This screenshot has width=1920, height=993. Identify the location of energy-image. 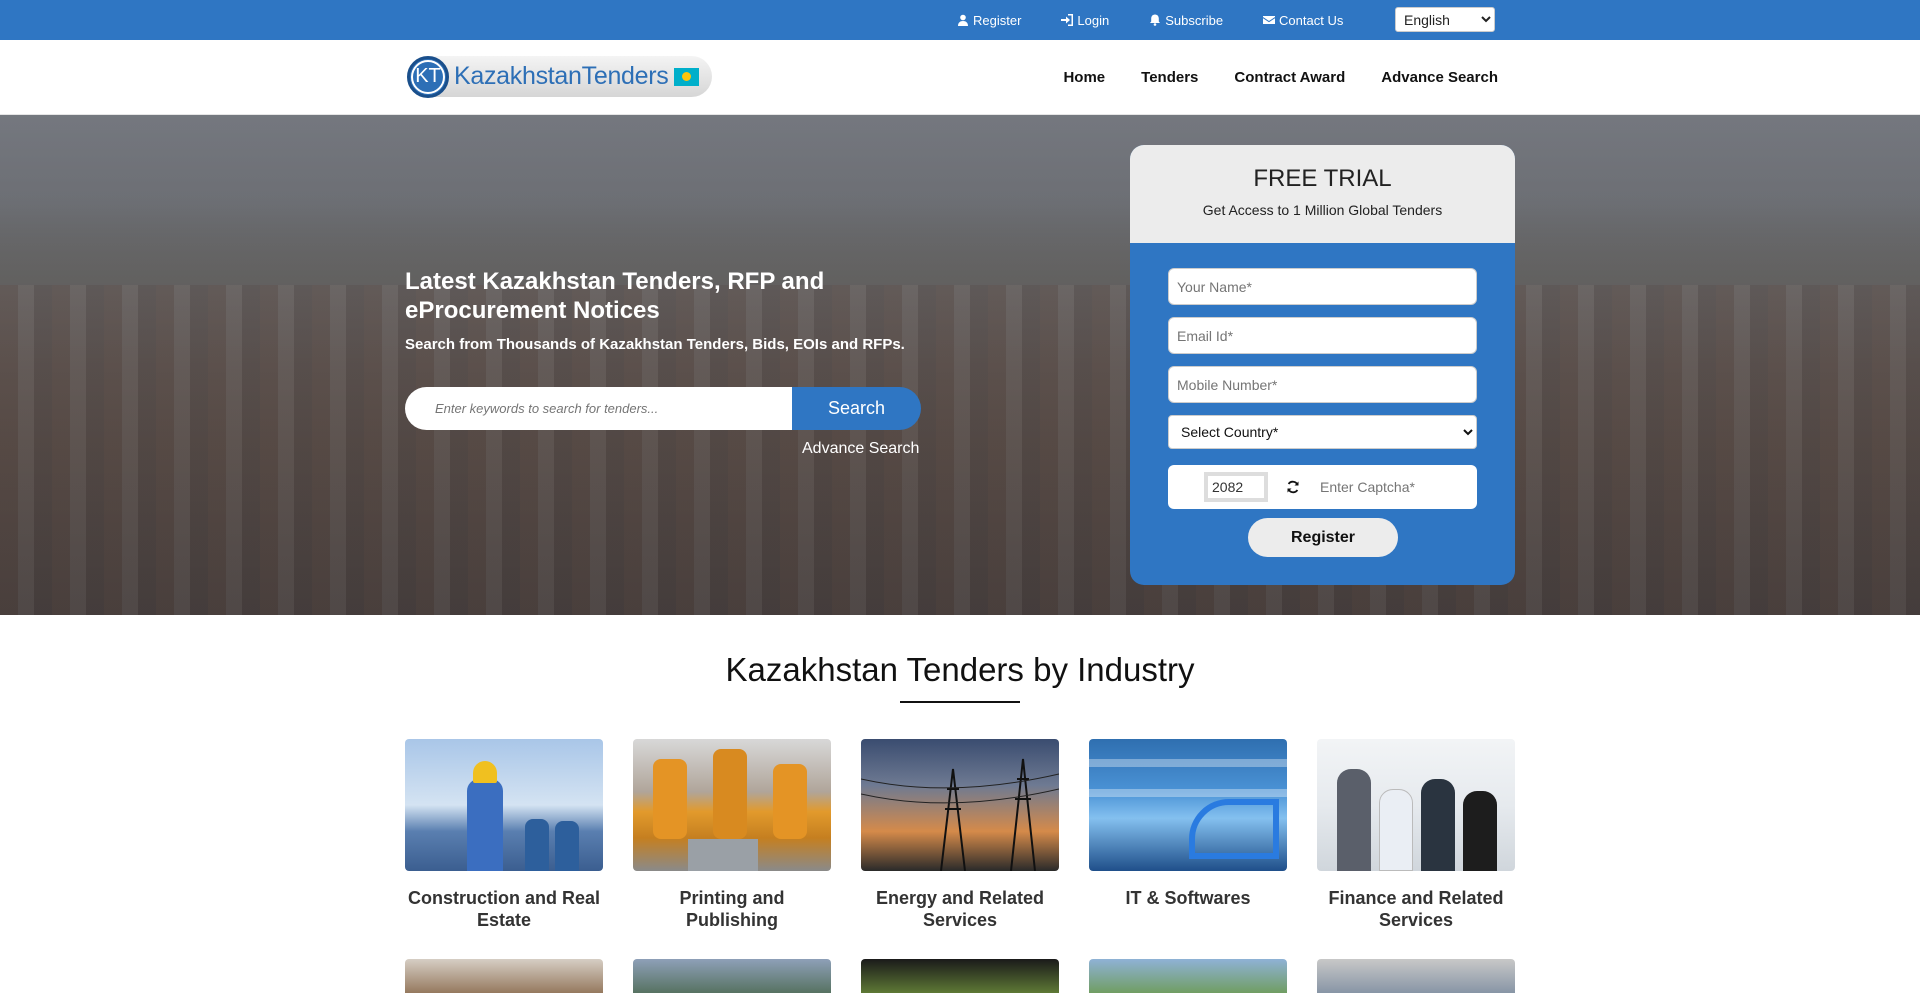
(960, 805).